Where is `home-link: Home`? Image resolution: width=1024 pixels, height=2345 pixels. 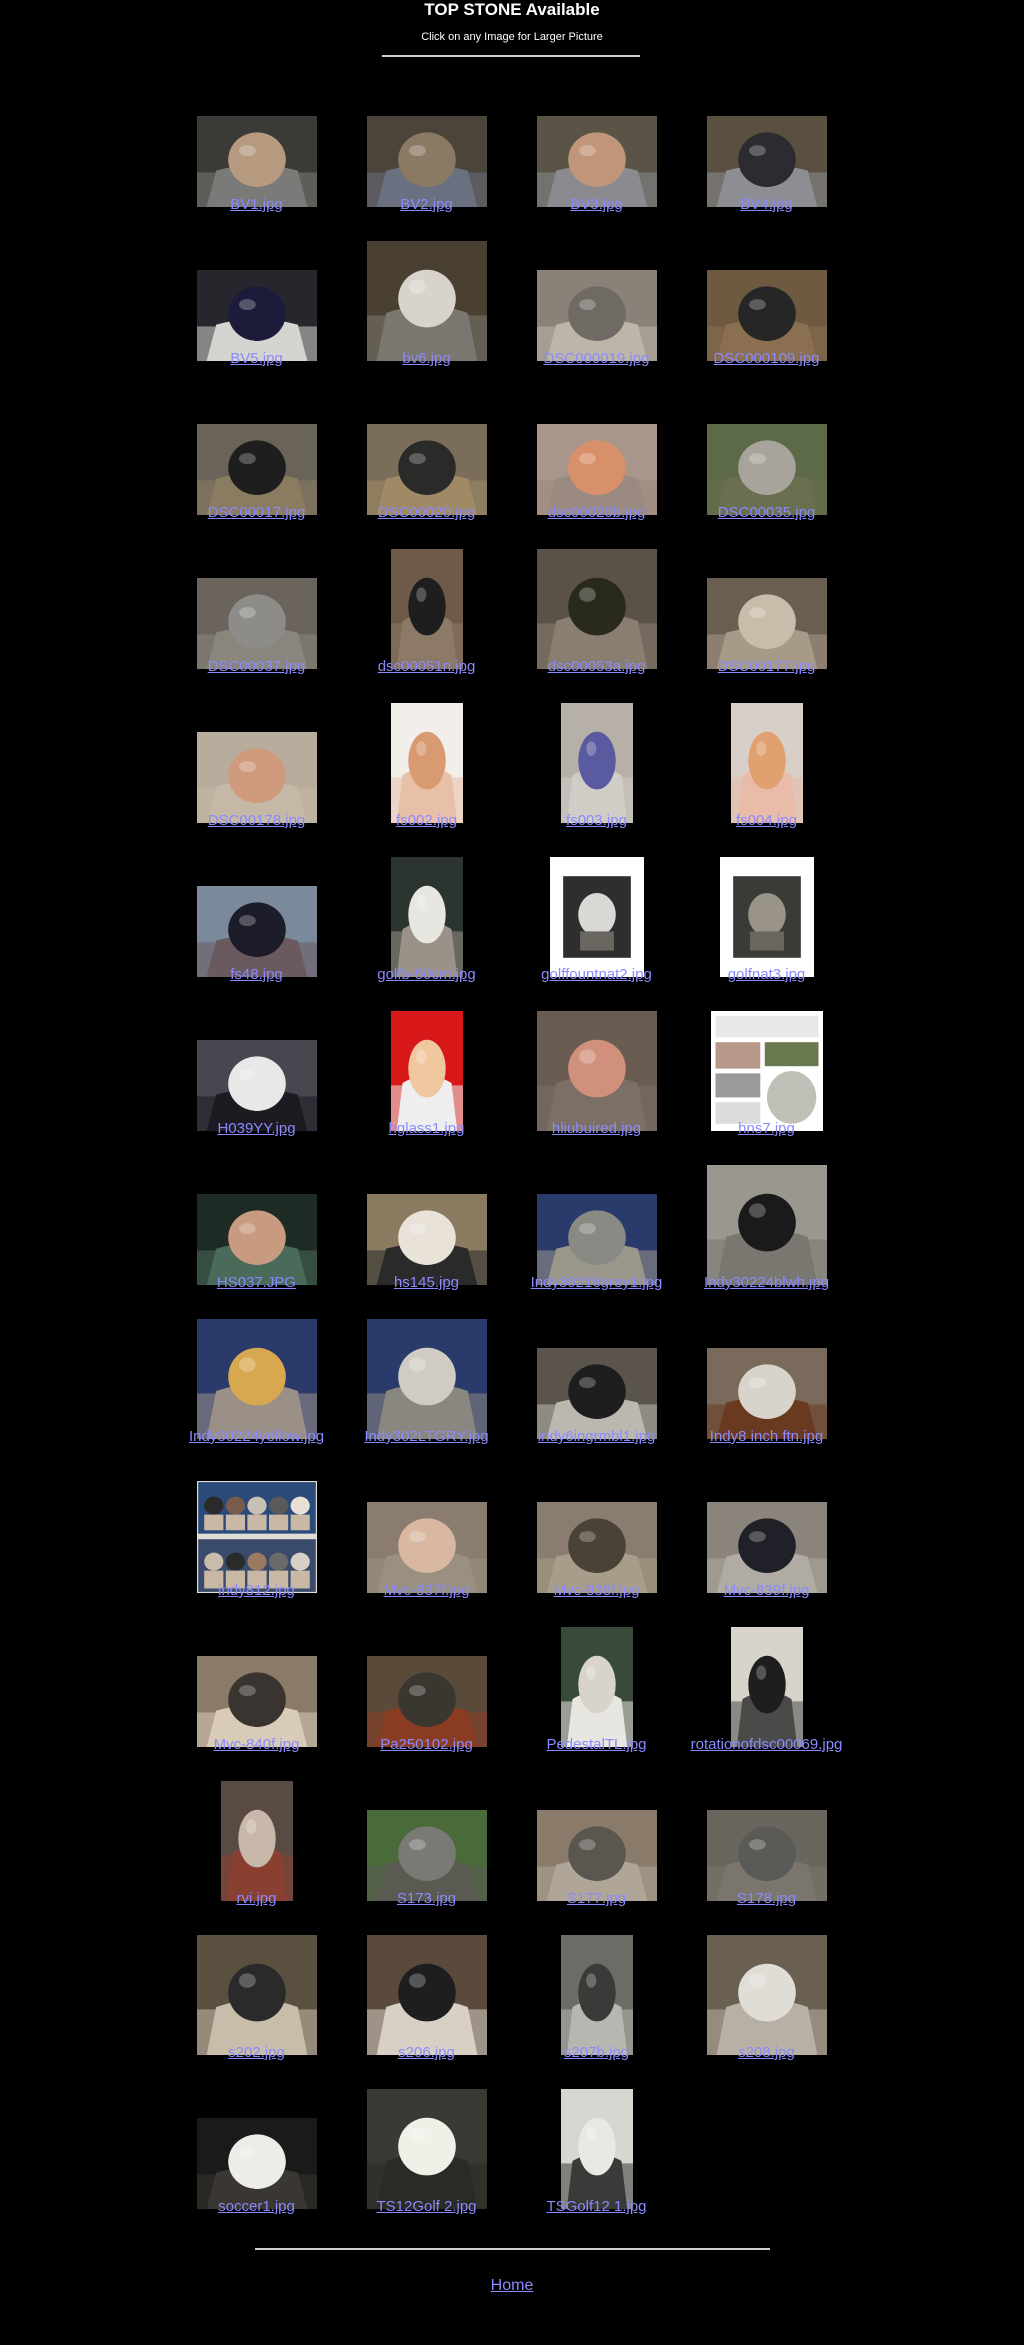 home-link: Home is located at coordinates (512, 2285).